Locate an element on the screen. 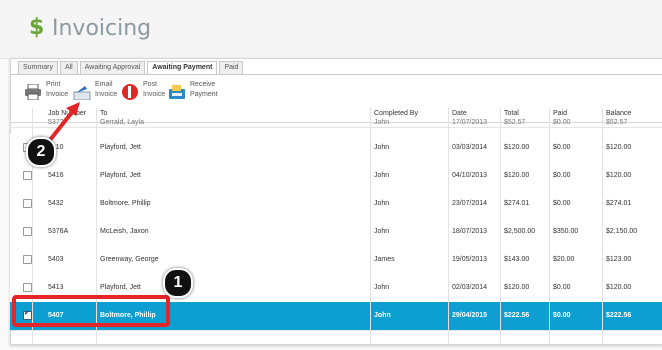  cell-date: 23/07/2014 is located at coordinates (470, 203).